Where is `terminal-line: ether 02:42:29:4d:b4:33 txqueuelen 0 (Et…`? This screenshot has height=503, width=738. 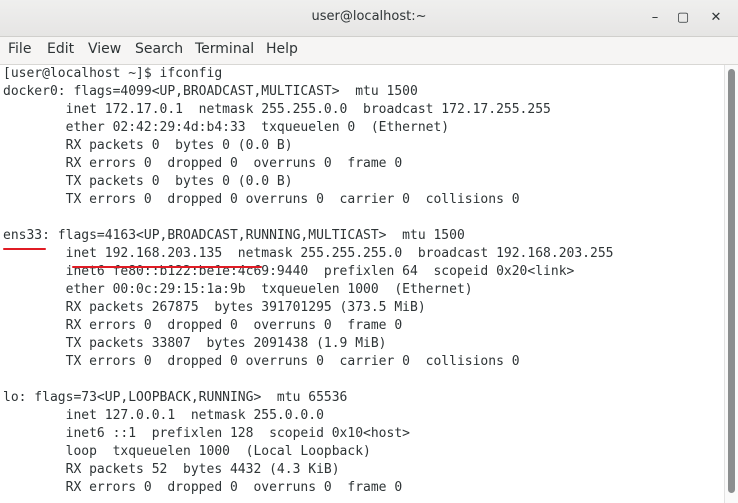 terminal-line: ether 02:42:29:4d:b4:33 txqueuelen 0 (Et… is located at coordinates (226, 127).